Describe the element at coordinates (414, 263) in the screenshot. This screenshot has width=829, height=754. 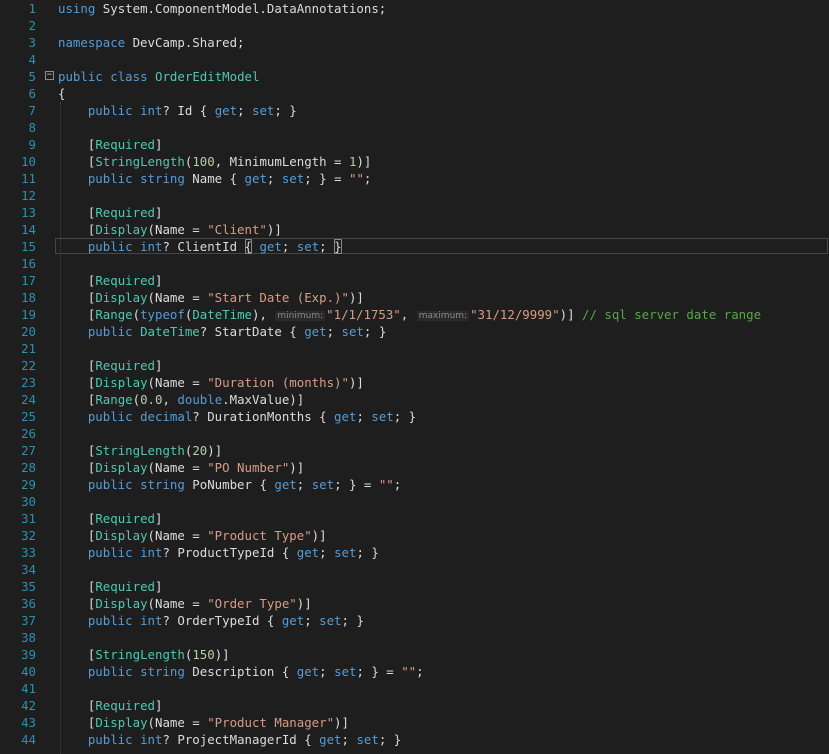
I see `code-line: 16` at that location.